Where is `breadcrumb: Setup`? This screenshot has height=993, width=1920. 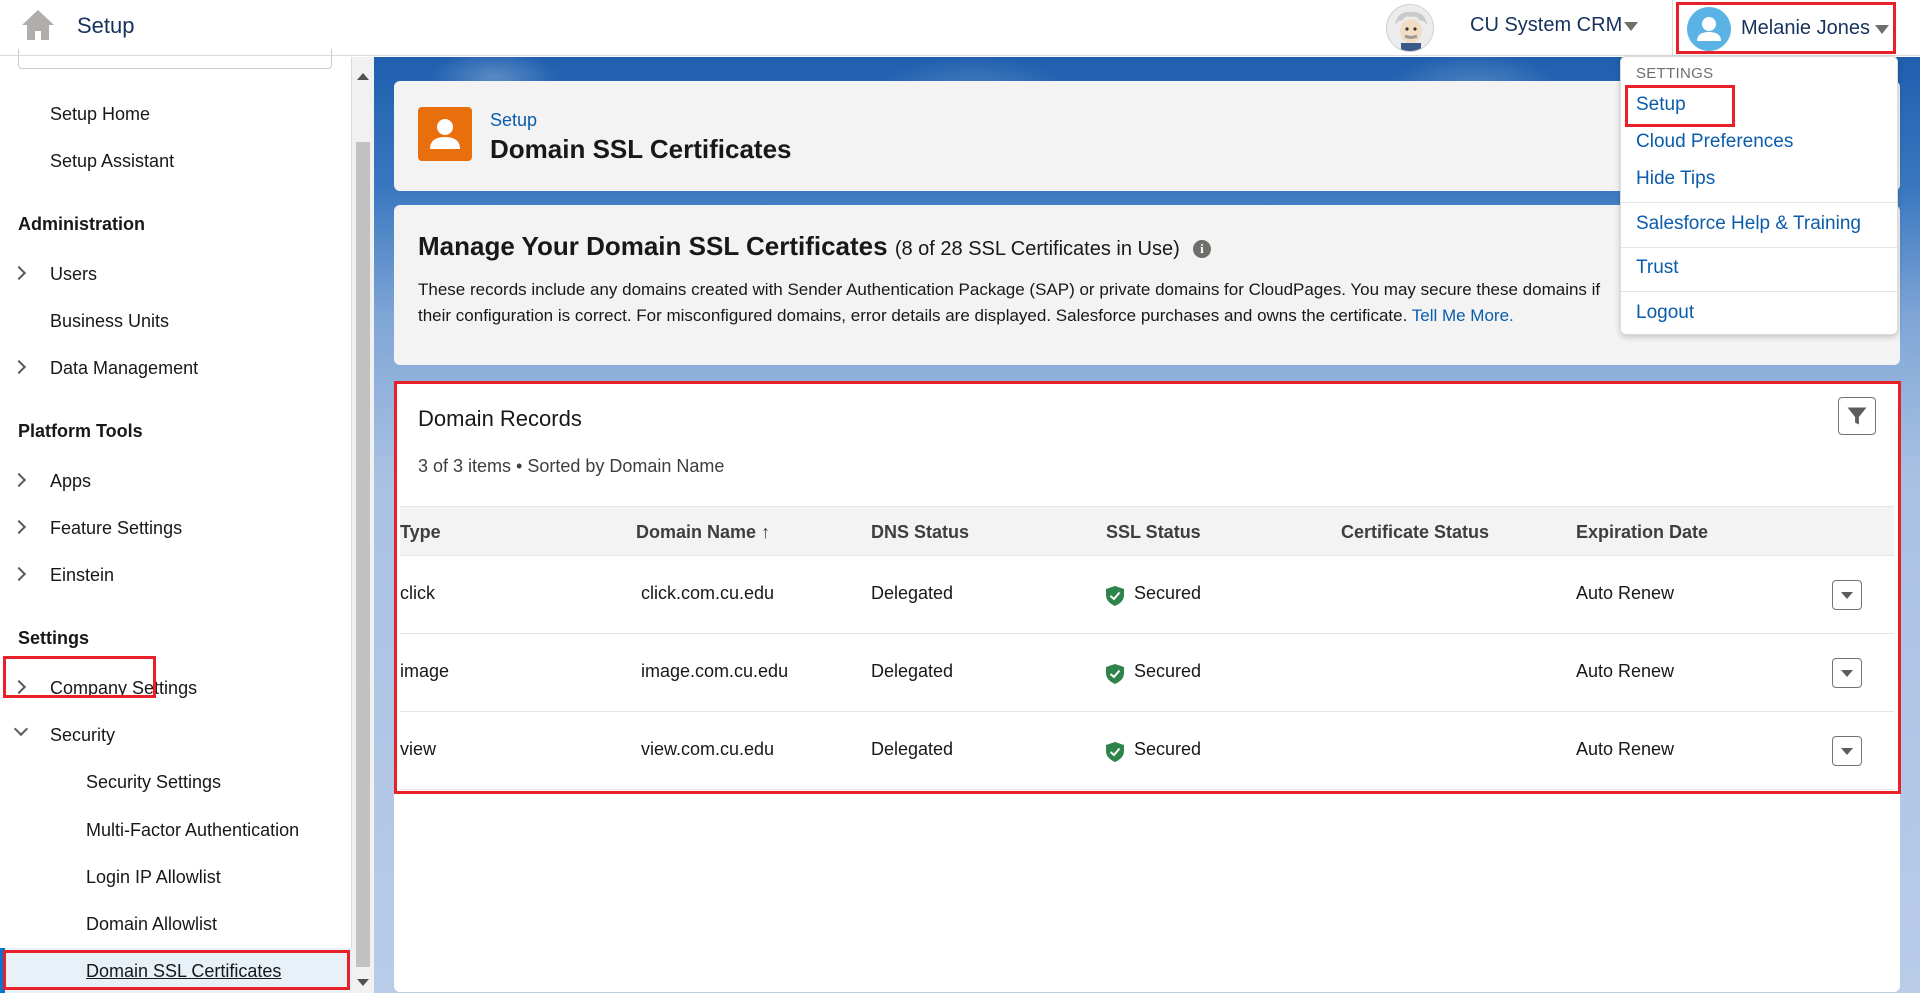
breadcrumb: Setup is located at coordinates (513, 120).